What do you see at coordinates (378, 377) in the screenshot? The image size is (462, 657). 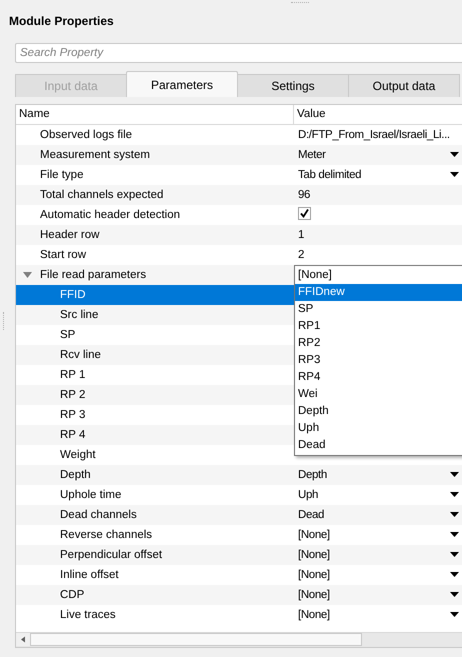 I see `dropdown-option: RP4` at bounding box center [378, 377].